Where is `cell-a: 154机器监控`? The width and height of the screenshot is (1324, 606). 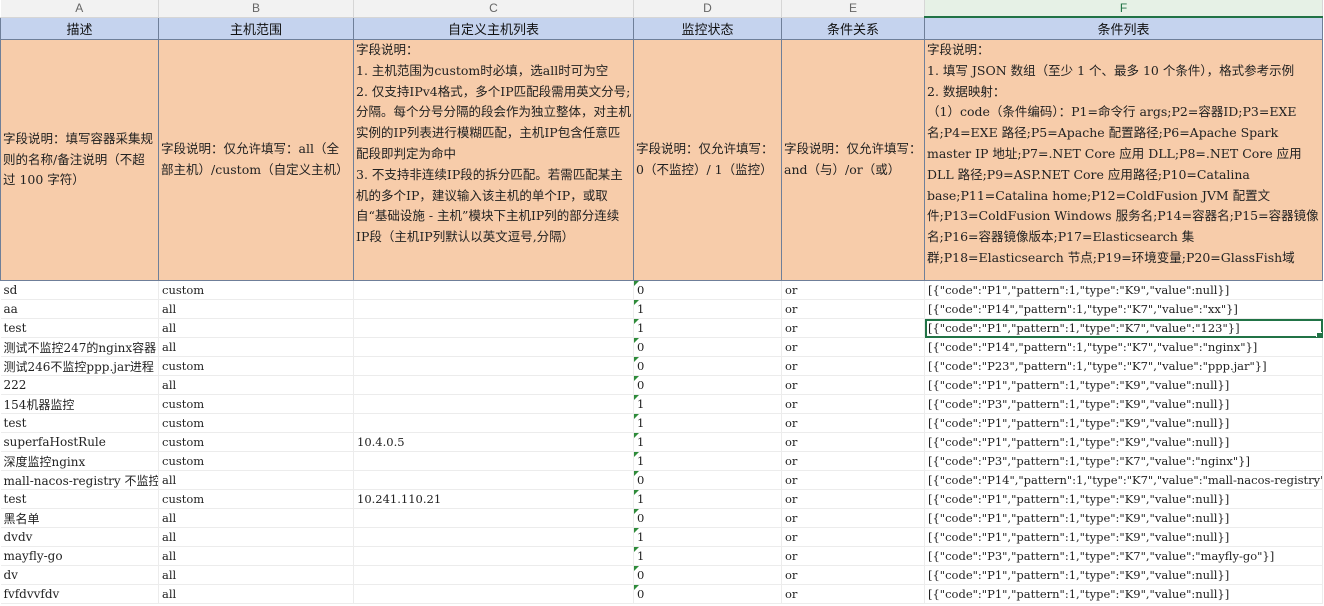 cell-a: 154机器监控 is located at coordinates (79, 404).